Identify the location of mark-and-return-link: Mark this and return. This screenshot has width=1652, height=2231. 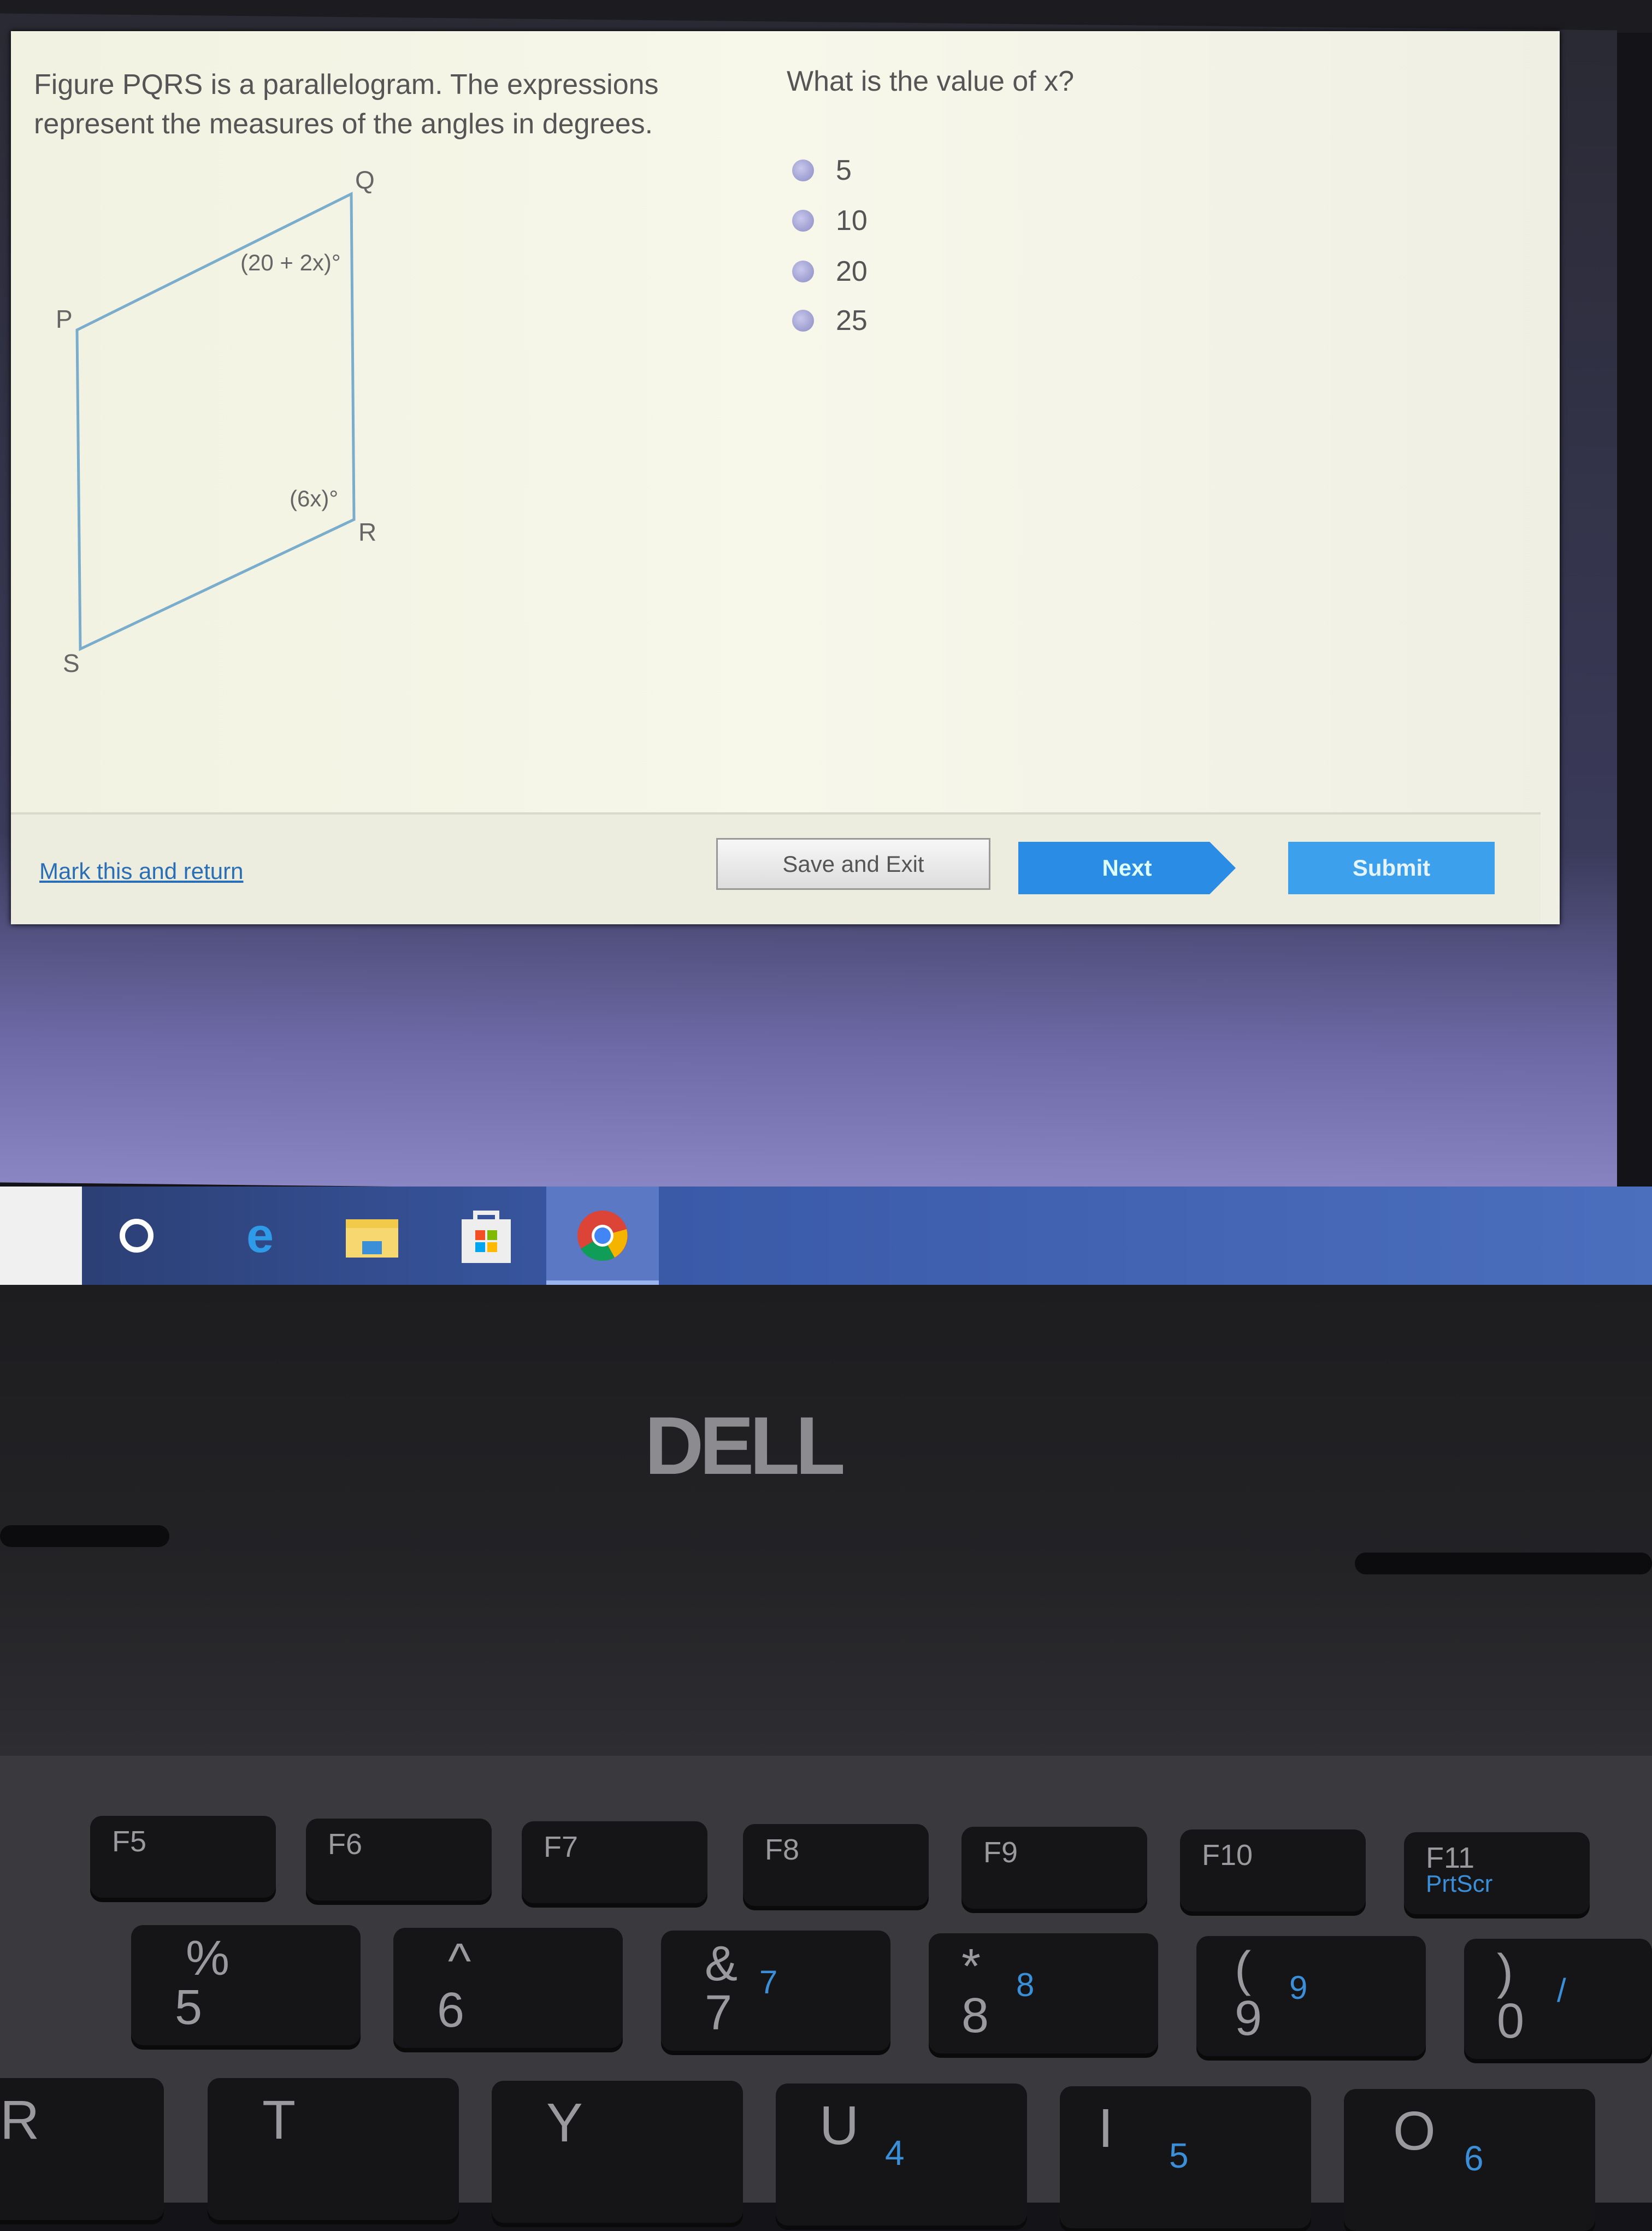
(141, 871).